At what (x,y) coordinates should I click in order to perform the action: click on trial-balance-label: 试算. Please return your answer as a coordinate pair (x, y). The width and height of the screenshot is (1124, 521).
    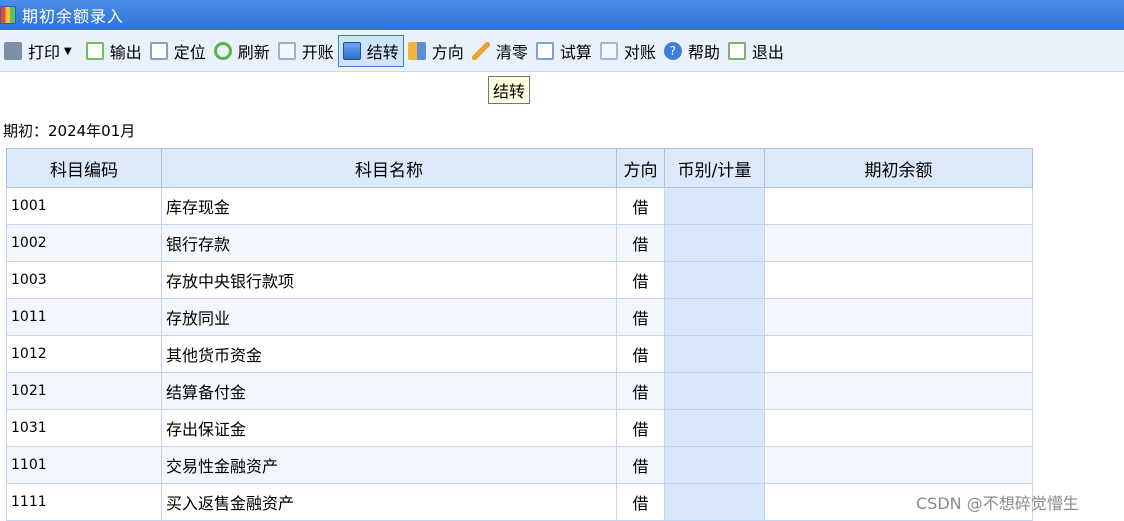
    Looking at the image, I should click on (575, 52).